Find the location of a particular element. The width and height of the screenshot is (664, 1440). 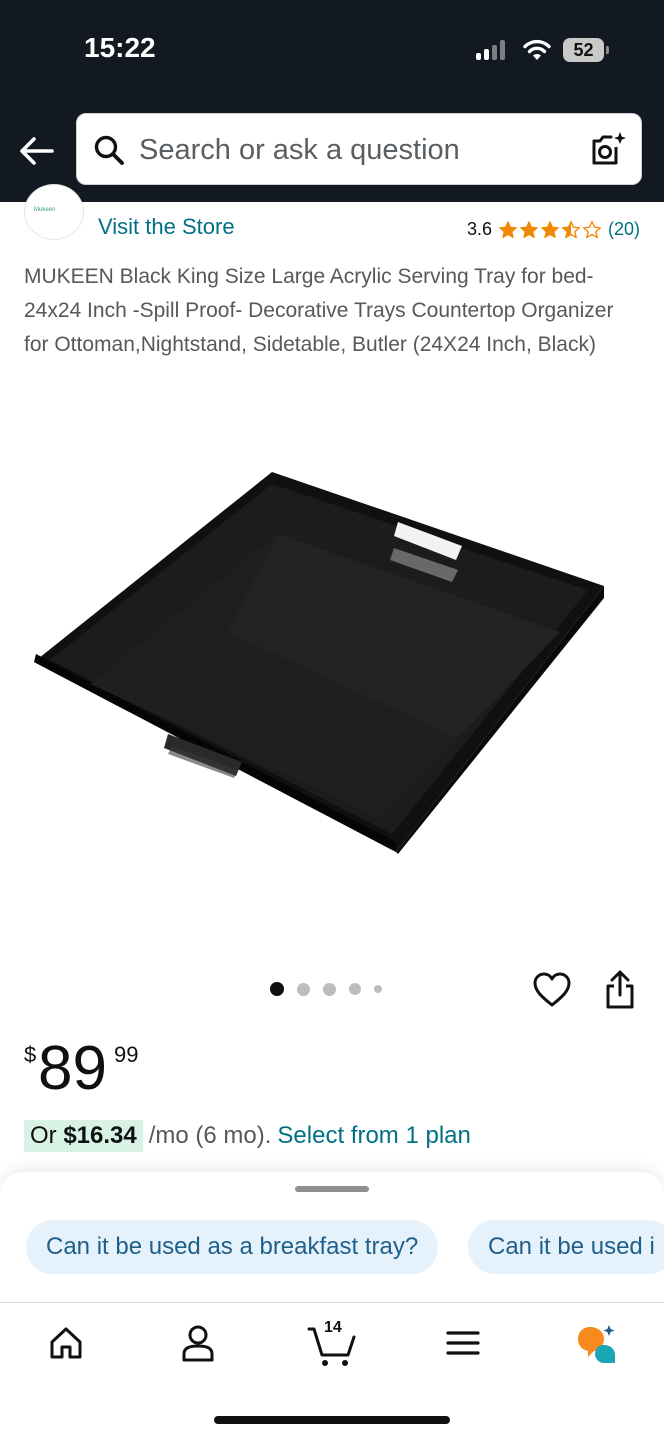

home-icon is located at coordinates (66, 1343).